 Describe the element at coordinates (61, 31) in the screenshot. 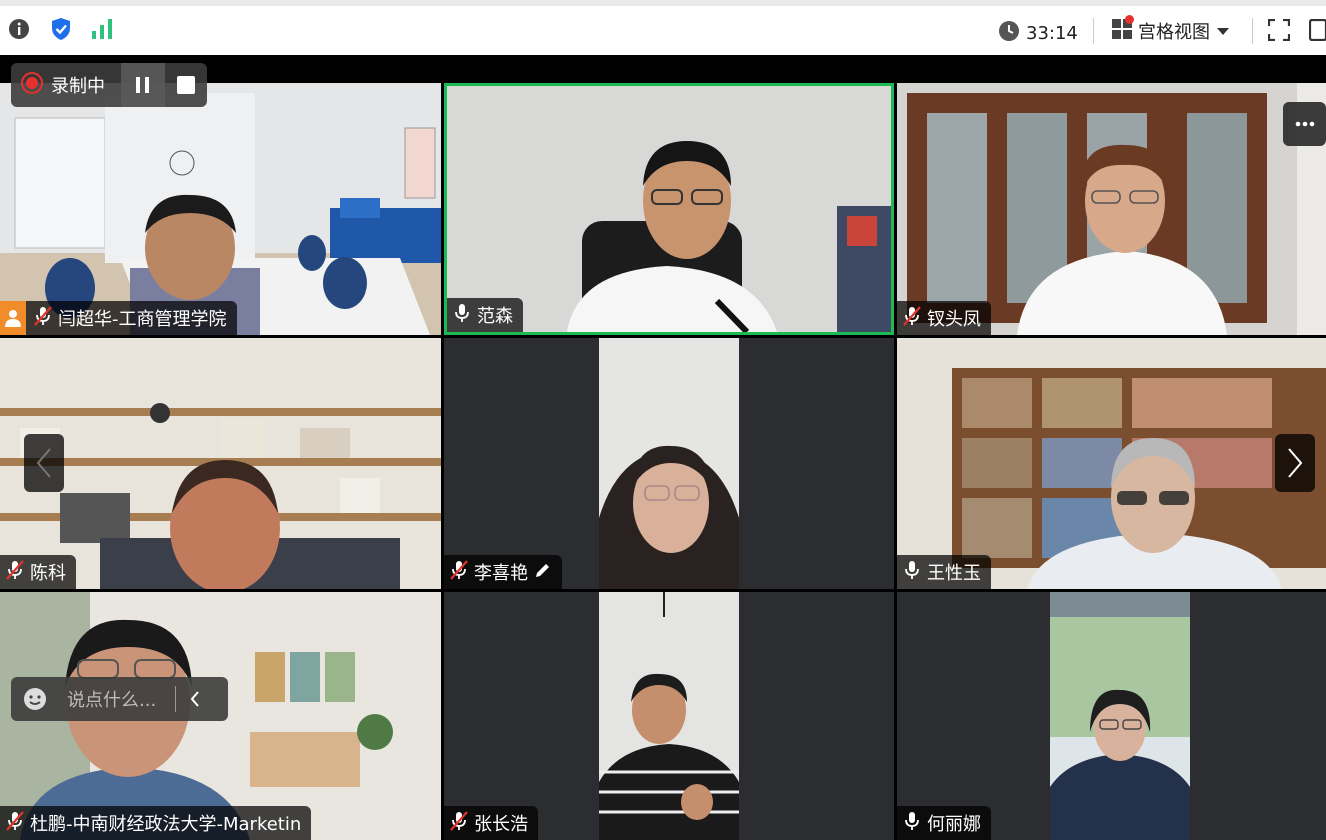

I see `shield-check-icon` at that location.